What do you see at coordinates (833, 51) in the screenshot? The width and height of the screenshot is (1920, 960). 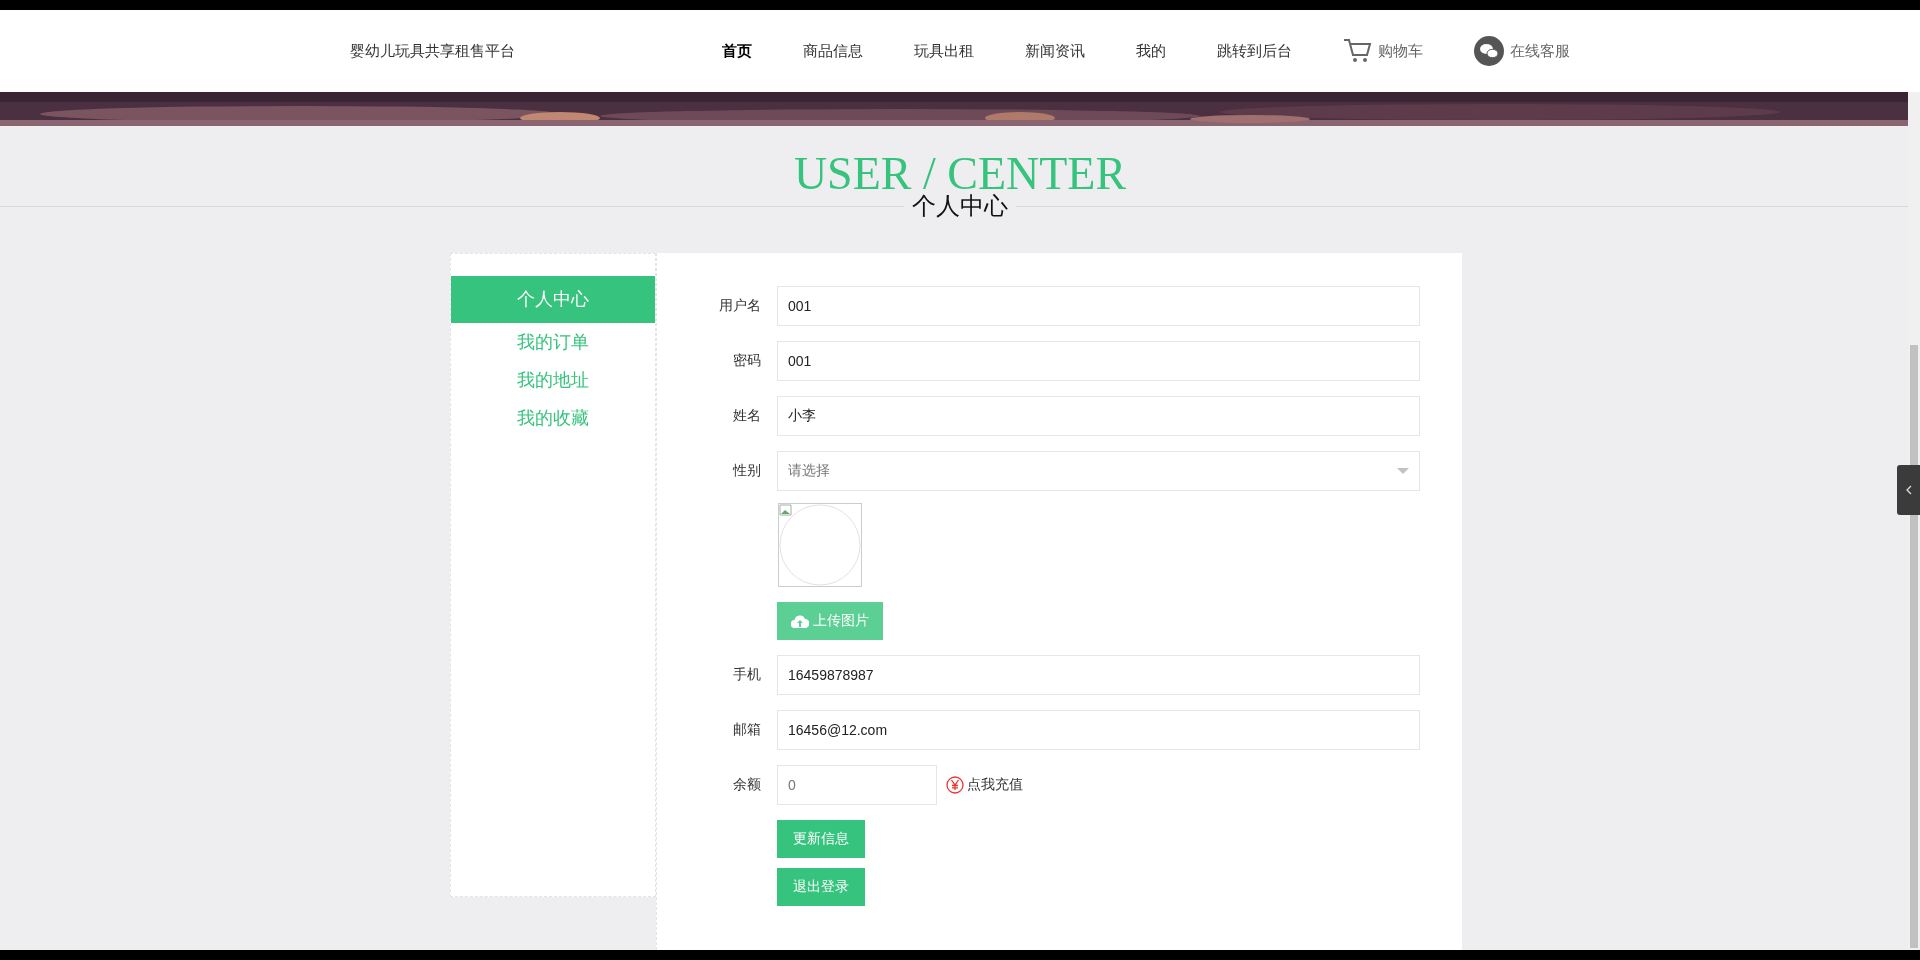 I see `nav-link: 商品信息` at bounding box center [833, 51].